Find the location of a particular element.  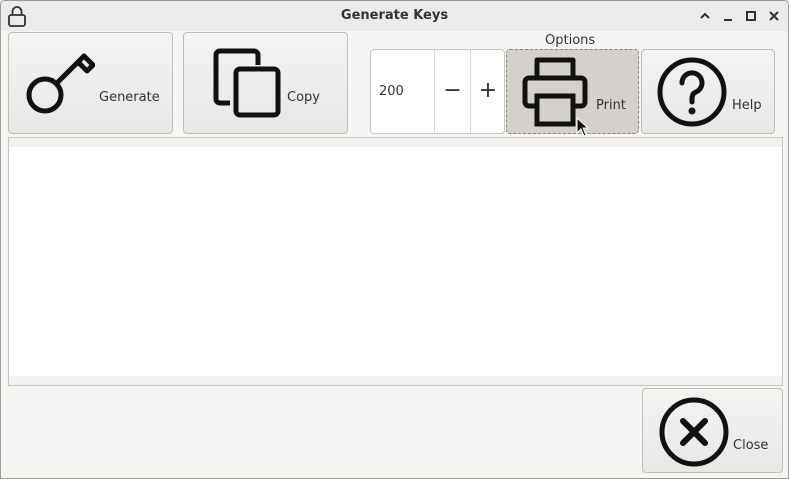

key-count-value: 200 is located at coordinates (391, 91).